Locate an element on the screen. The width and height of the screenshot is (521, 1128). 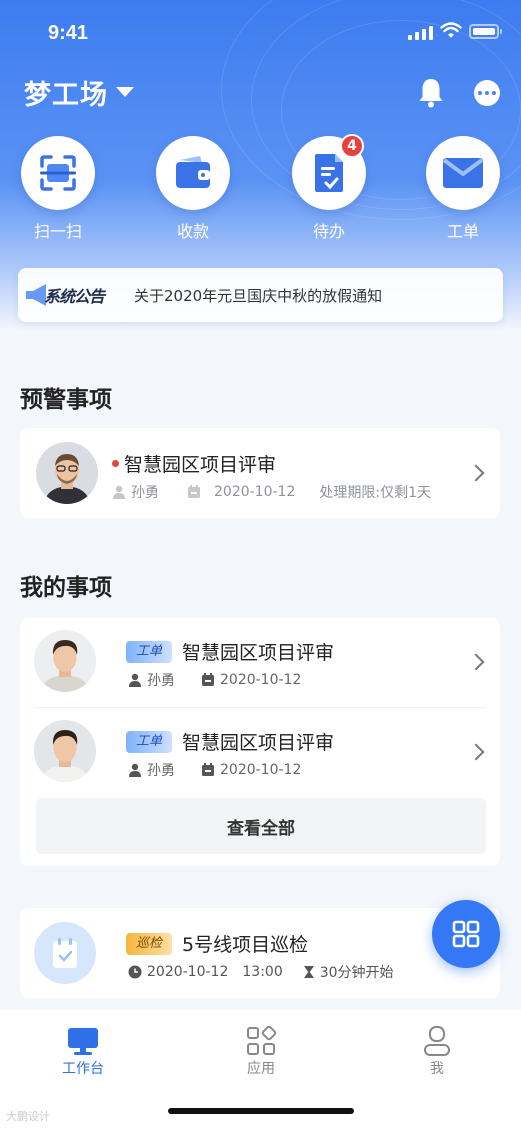
inspection-card: 巡检 5号线项目巡检 2020-10-12 13:00 30分钟开始 is located at coordinates (260, 953).